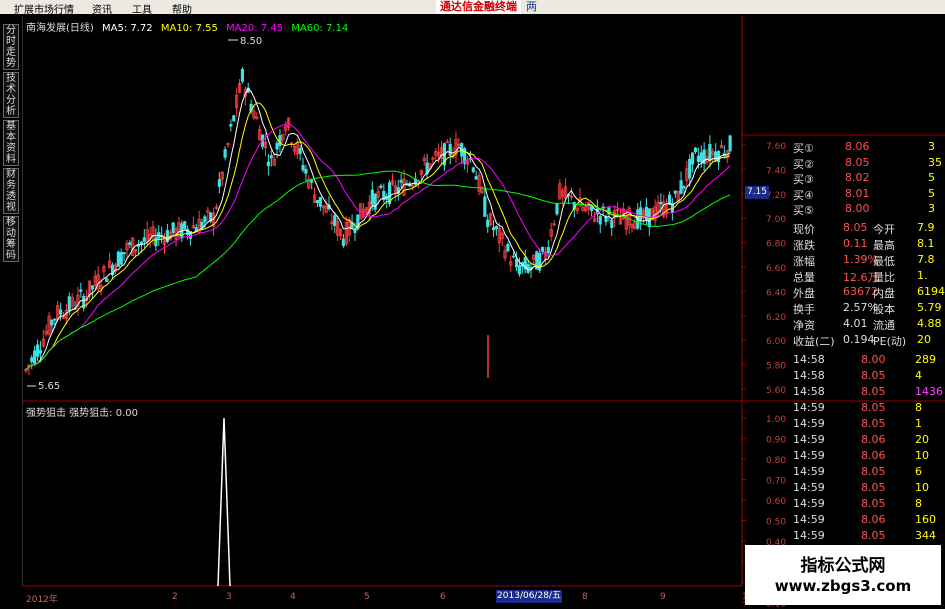 The height and width of the screenshot is (609, 945). Describe the element at coordinates (845, 424) in the screenshot. I see `quote-row: 14:59 8.05 1` at that location.